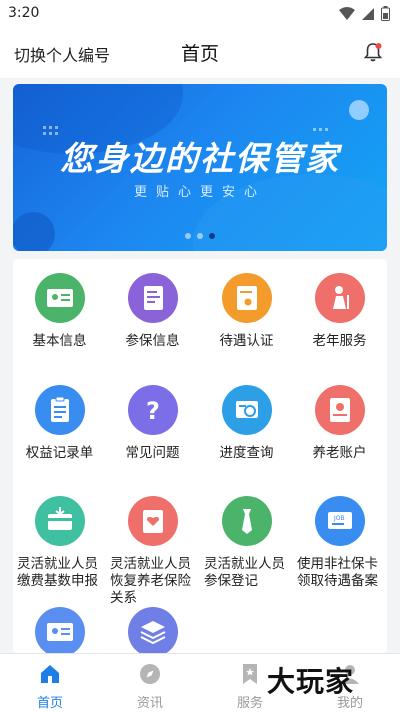 The height and width of the screenshot is (712, 400). I want to click on banner-subtitle: 更贴心更安心, so click(199, 192).